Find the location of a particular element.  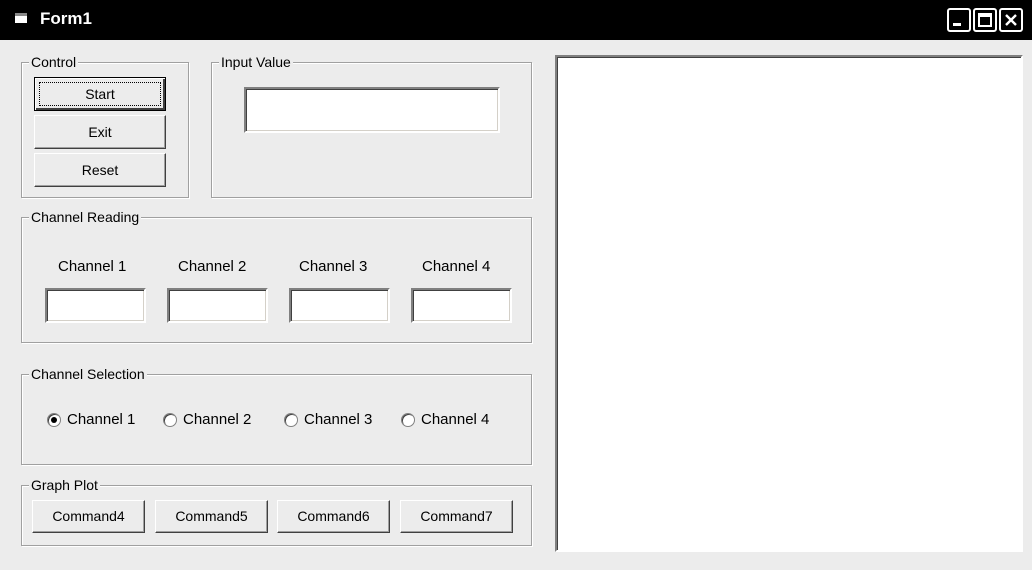

channel-3-reading-label: Channel 3 is located at coordinates (333, 266).